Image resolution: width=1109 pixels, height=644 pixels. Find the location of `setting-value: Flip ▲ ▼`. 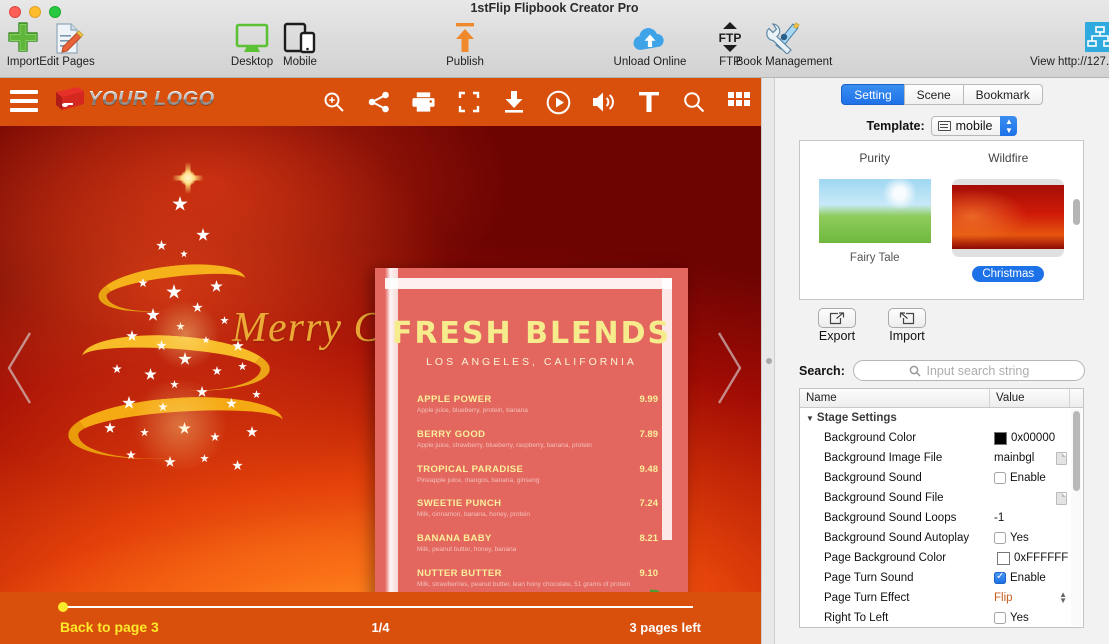

setting-value: Flip ▲ ▼ is located at coordinates (1036, 598).